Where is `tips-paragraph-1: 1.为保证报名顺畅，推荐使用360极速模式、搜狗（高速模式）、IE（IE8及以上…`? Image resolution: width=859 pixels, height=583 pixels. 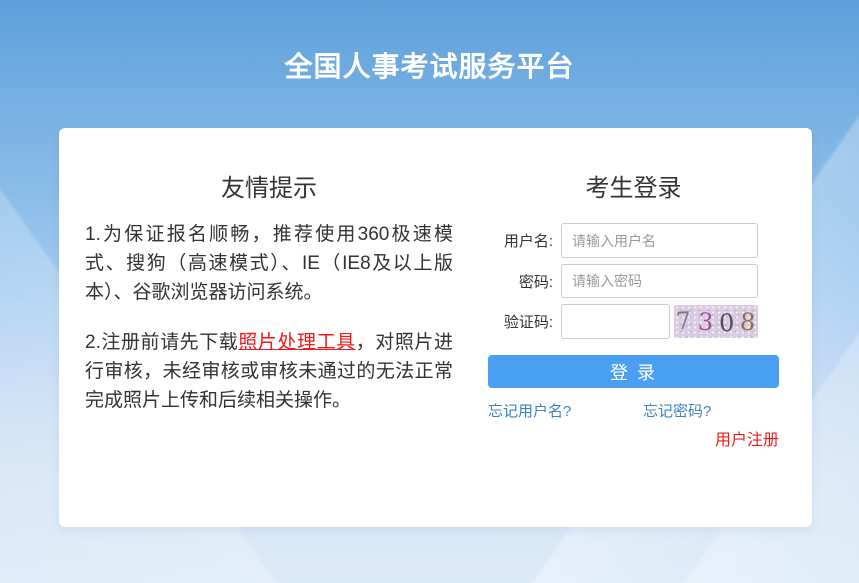 tips-paragraph-1: 1.为保证报名顺畅，推荐使用360极速模式、搜狗（高速模式）、IE（IE8及以上… is located at coordinates (269, 263).